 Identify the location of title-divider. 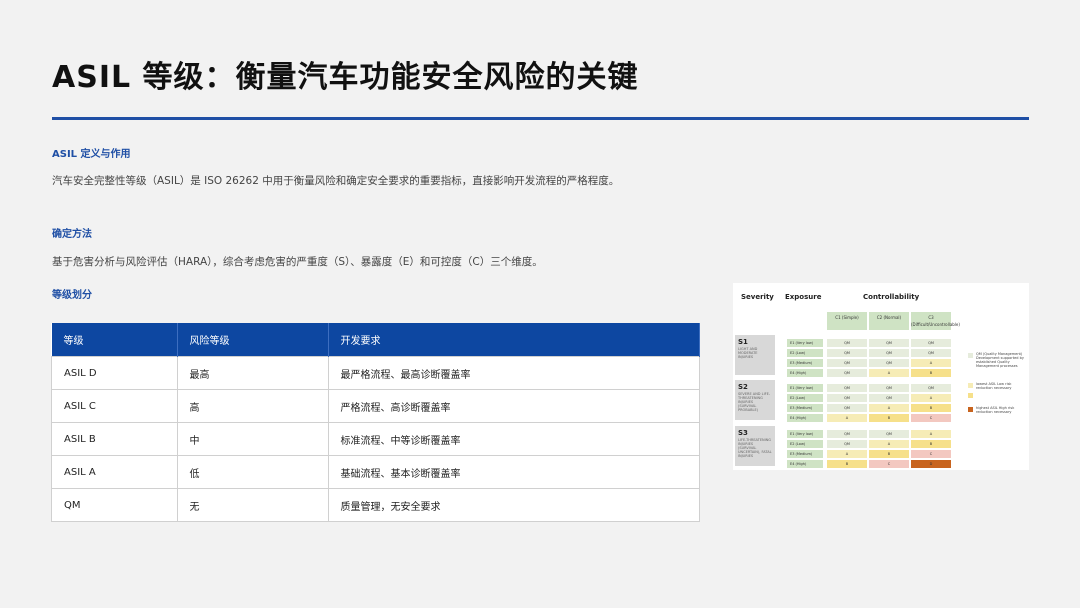
(540, 118).